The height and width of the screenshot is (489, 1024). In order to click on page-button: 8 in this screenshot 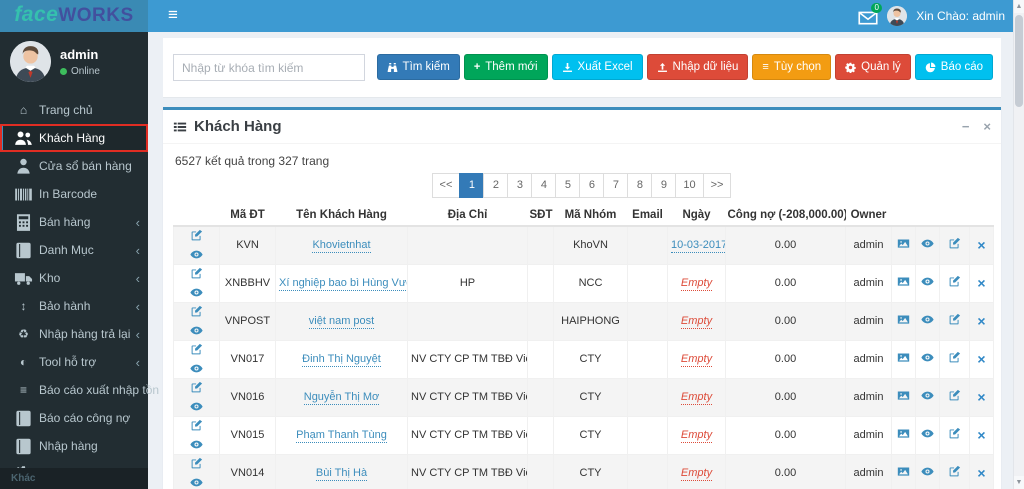, I will do `click(640, 185)`.